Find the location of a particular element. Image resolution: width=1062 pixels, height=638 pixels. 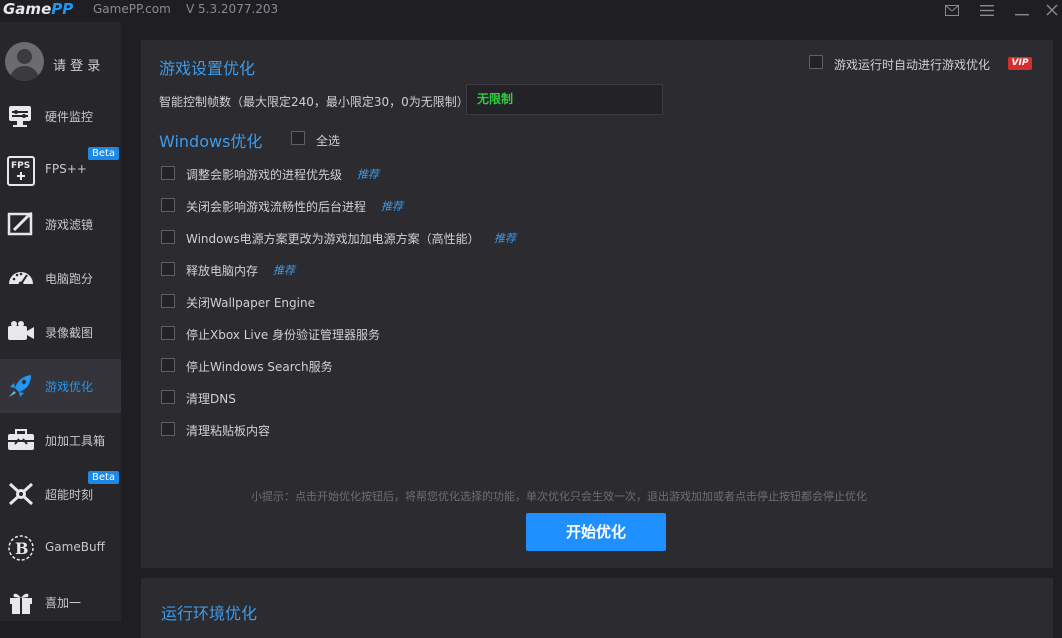

login-label: 请 登 录 is located at coordinates (76, 64).